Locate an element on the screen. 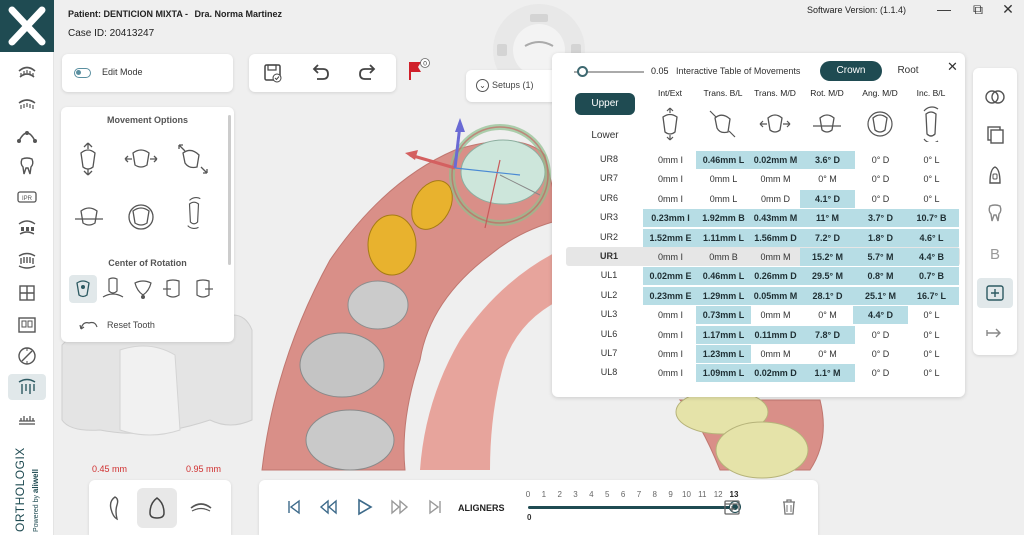 This screenshot has height=535, width=1024. movement-cell: 16.7° L is located at coordinates (931, 295).